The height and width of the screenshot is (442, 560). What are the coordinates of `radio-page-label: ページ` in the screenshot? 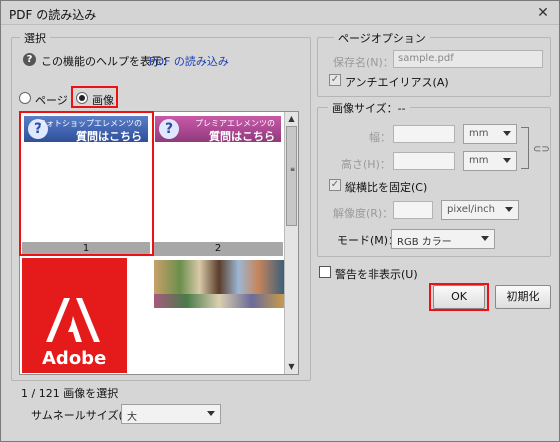 It's located at (51, 100).